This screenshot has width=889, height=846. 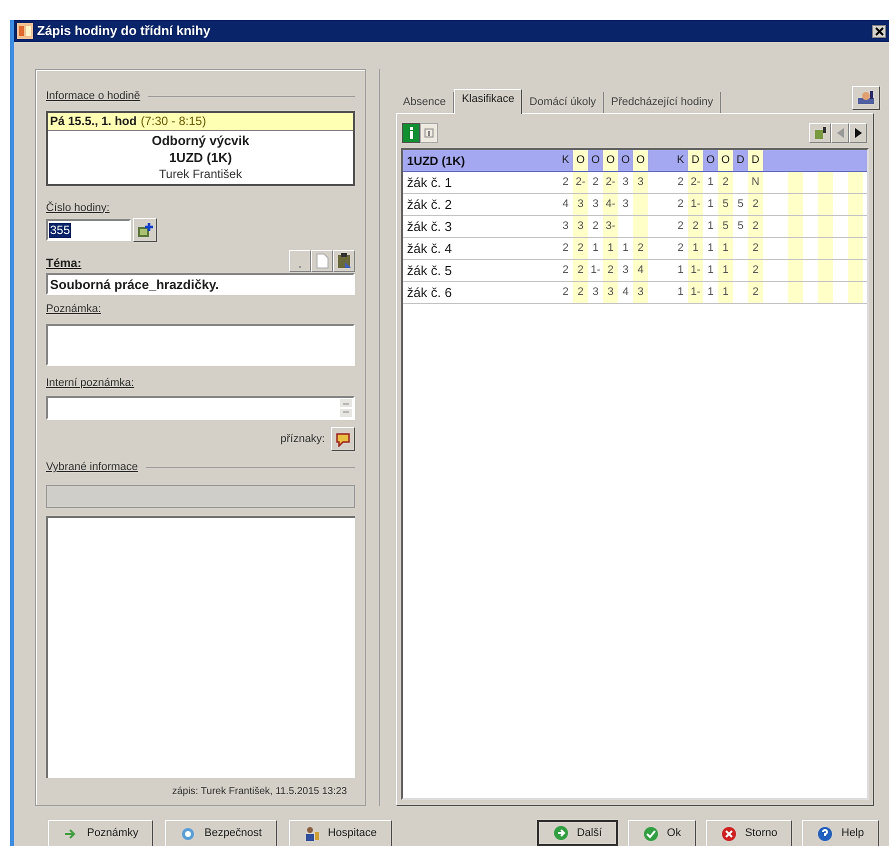 What do you see at coordinates (101, 833) in the screenshot?
I see `dialog-button: Poznámky` at bounding box center [101, 833].